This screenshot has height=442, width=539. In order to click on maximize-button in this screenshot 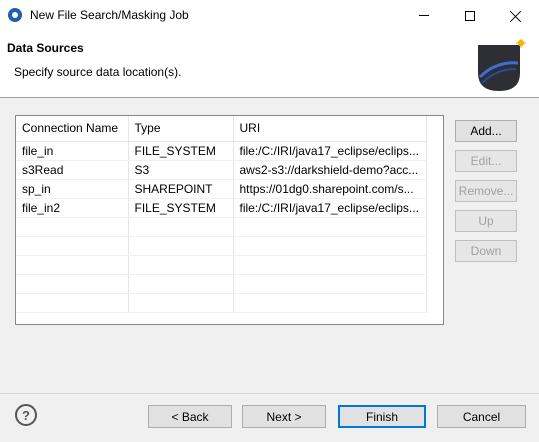, I will do `click(470, 15)`.